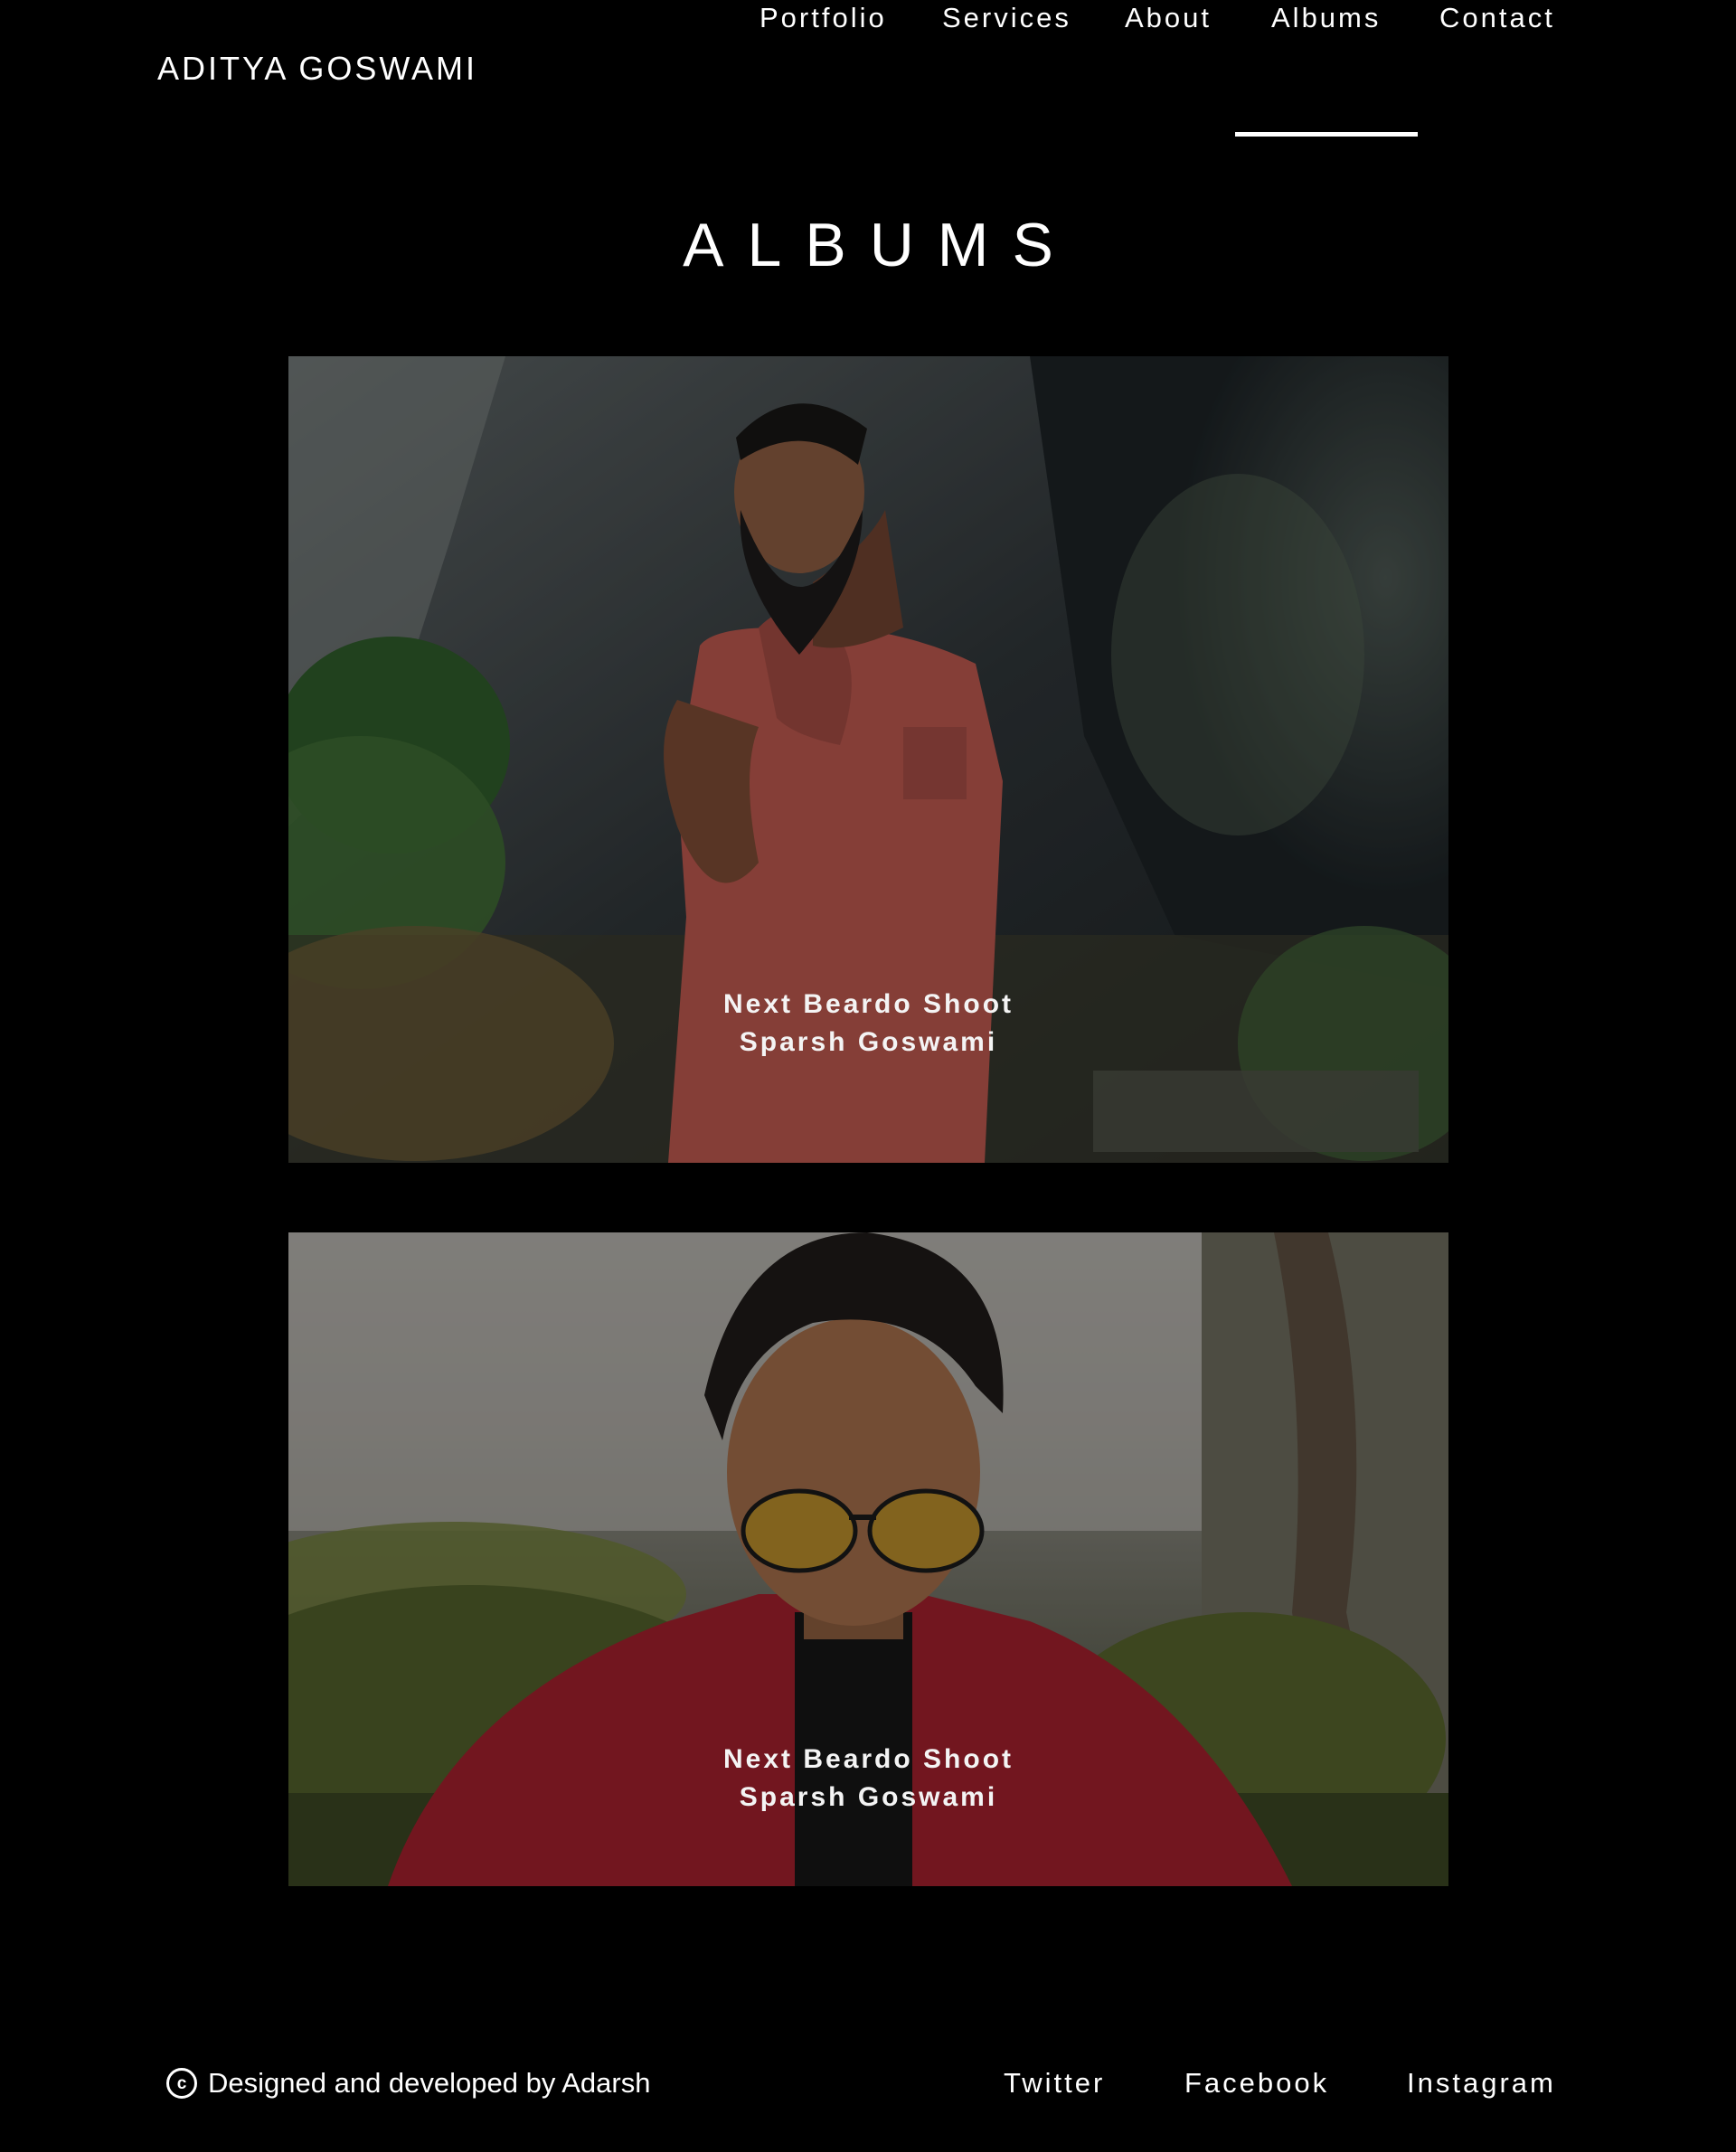 This screenshot has height=2152, width=1736. What do you see at coordinates (1256, 2083) in the screenshot?
I see `social-link-facebook: Facebook` at bounding box center [1256, 2083].